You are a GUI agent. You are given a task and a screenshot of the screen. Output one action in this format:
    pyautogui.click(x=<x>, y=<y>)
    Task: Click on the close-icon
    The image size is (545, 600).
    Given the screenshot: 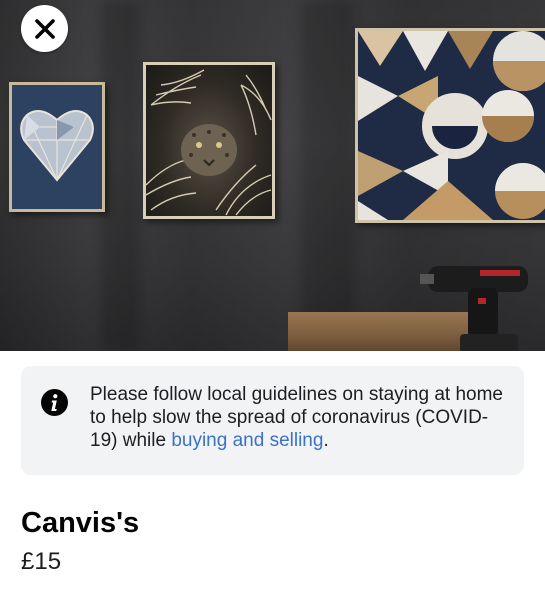 What is the action you would take?
    pyautogui.click(x=44, y=28)
    